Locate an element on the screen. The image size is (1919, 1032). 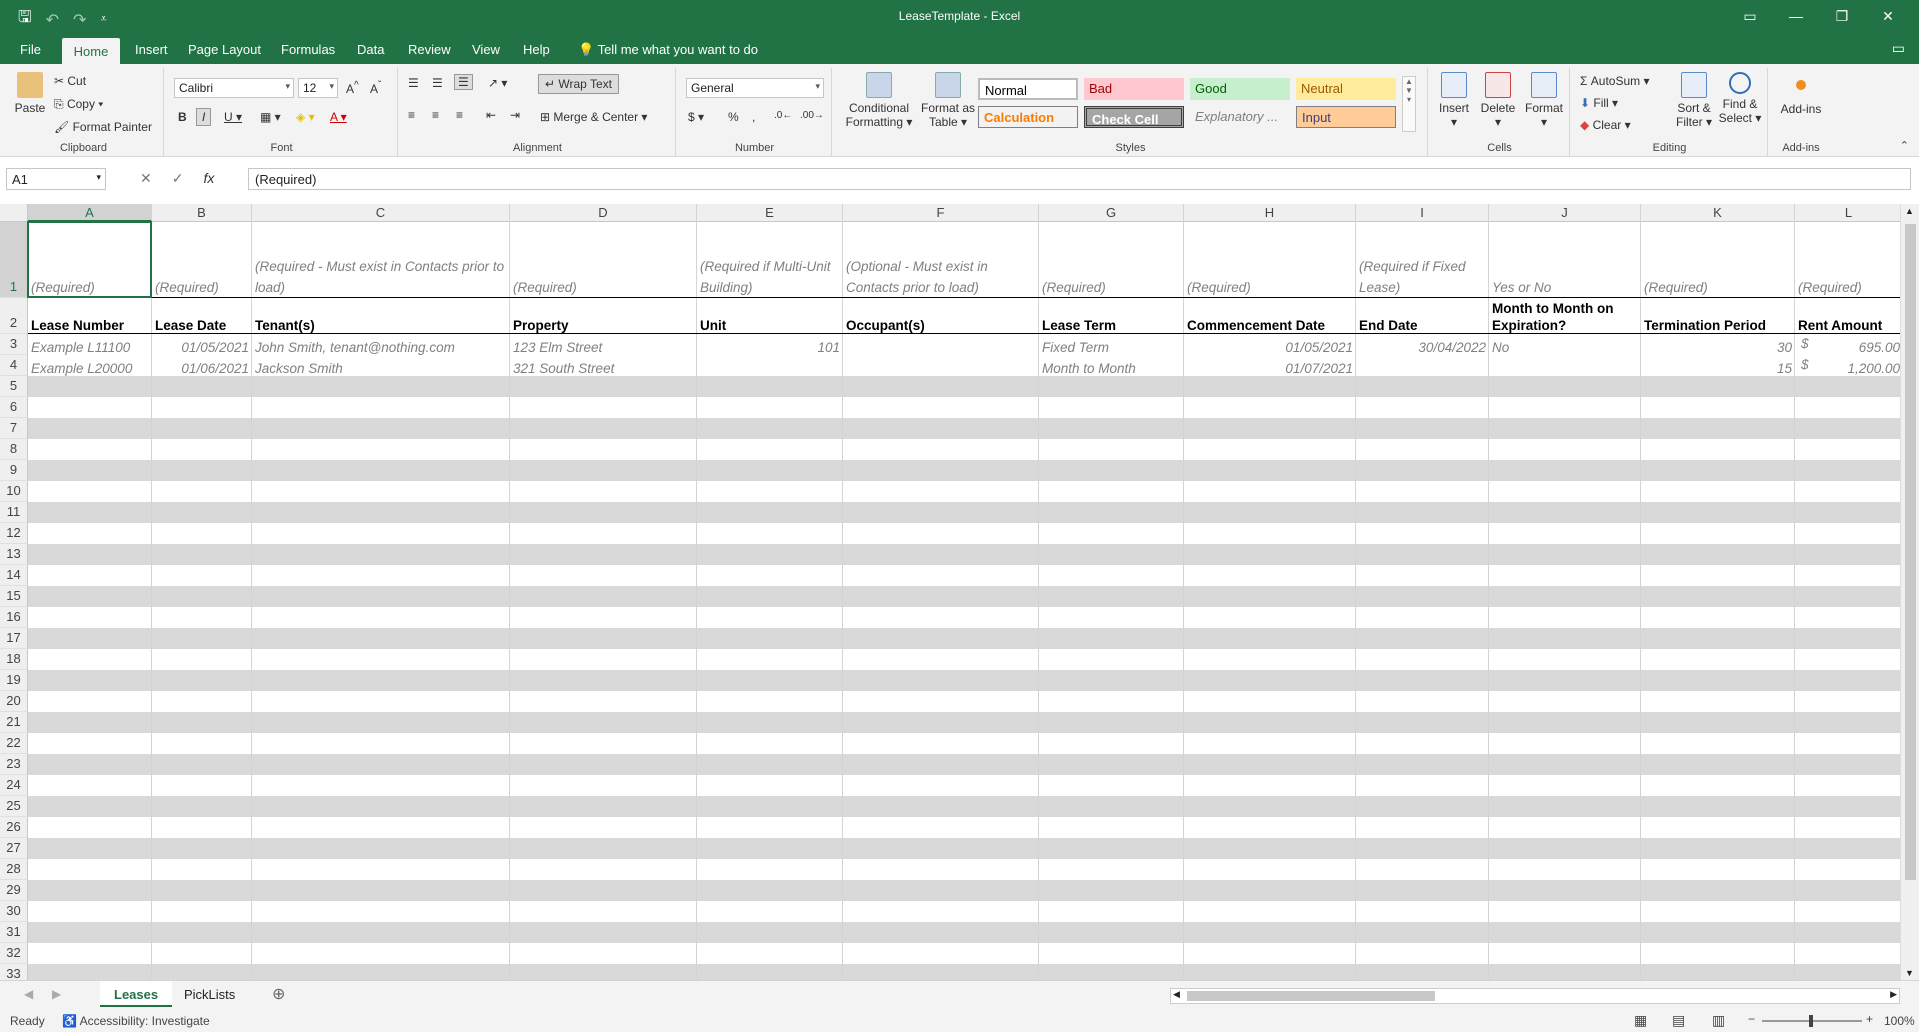
cell-h4: 01/07/2021 is located at coordinates (1270, 365).